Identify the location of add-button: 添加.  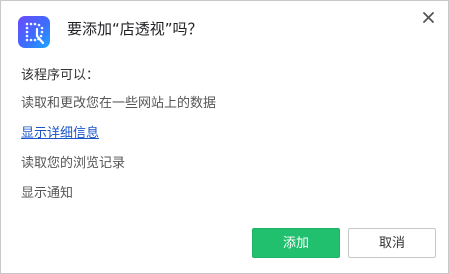
(296, 243).